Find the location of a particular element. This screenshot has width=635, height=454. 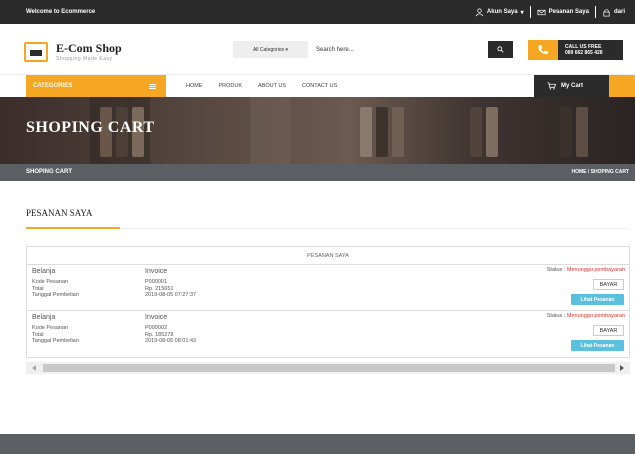

orders-label: Pesanan Saya is located at coordinates (568, 12).